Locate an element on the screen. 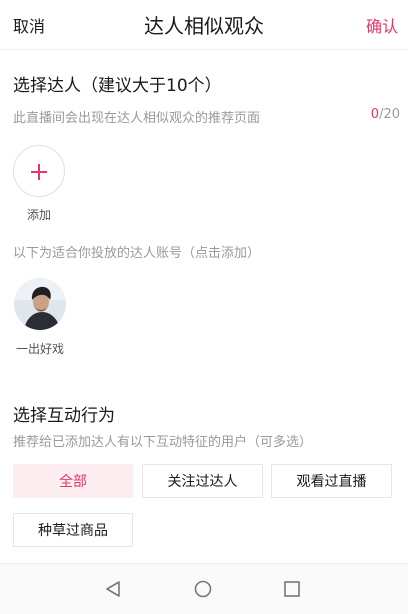 This screenshot has width=408, height=614. interaction-option-followed: 关注过达人 is located at coordinates (202, 481).